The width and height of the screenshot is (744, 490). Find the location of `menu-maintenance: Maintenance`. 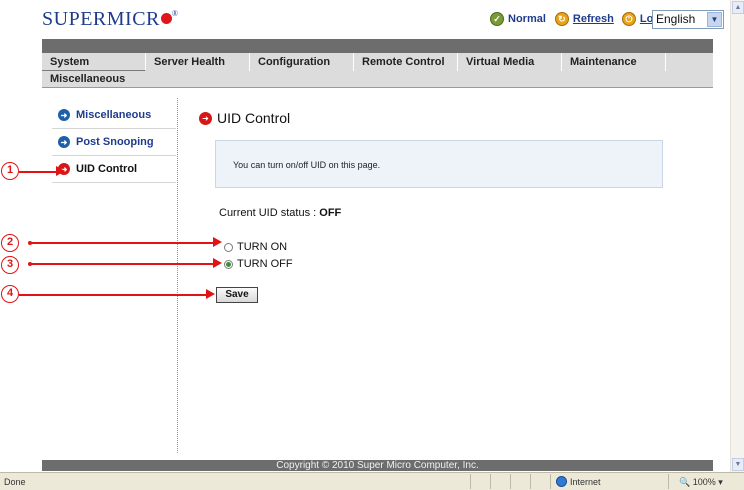

menu-maintenance: Maintenance is located at coordinates (614, 62).